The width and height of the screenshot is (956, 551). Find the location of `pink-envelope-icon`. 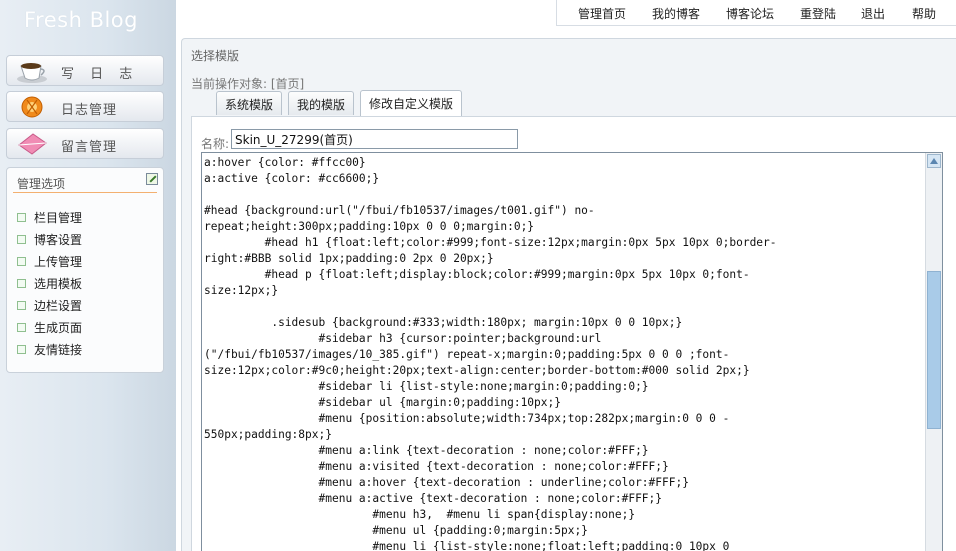

pink-envelope-icon is located at coordinates (32, 144).